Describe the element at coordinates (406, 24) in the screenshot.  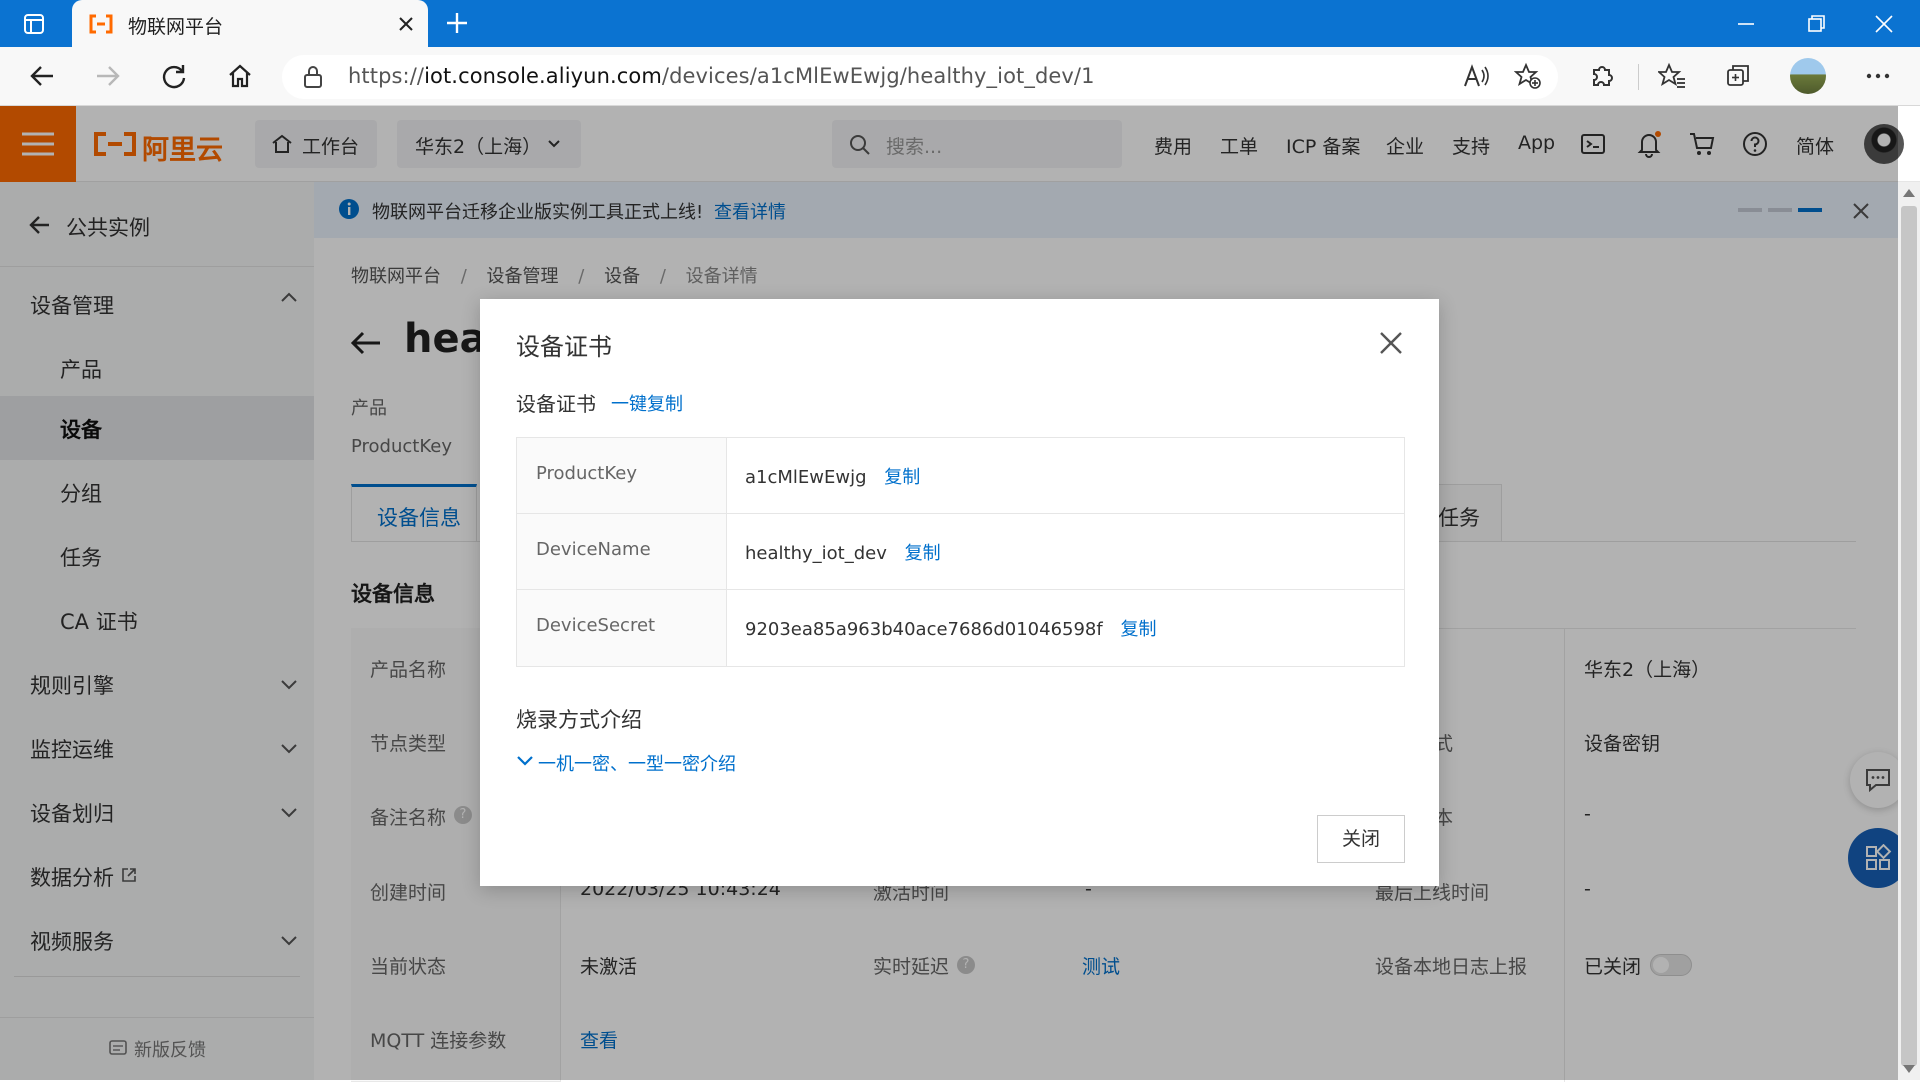
I see `tab-close-icon` at that location.